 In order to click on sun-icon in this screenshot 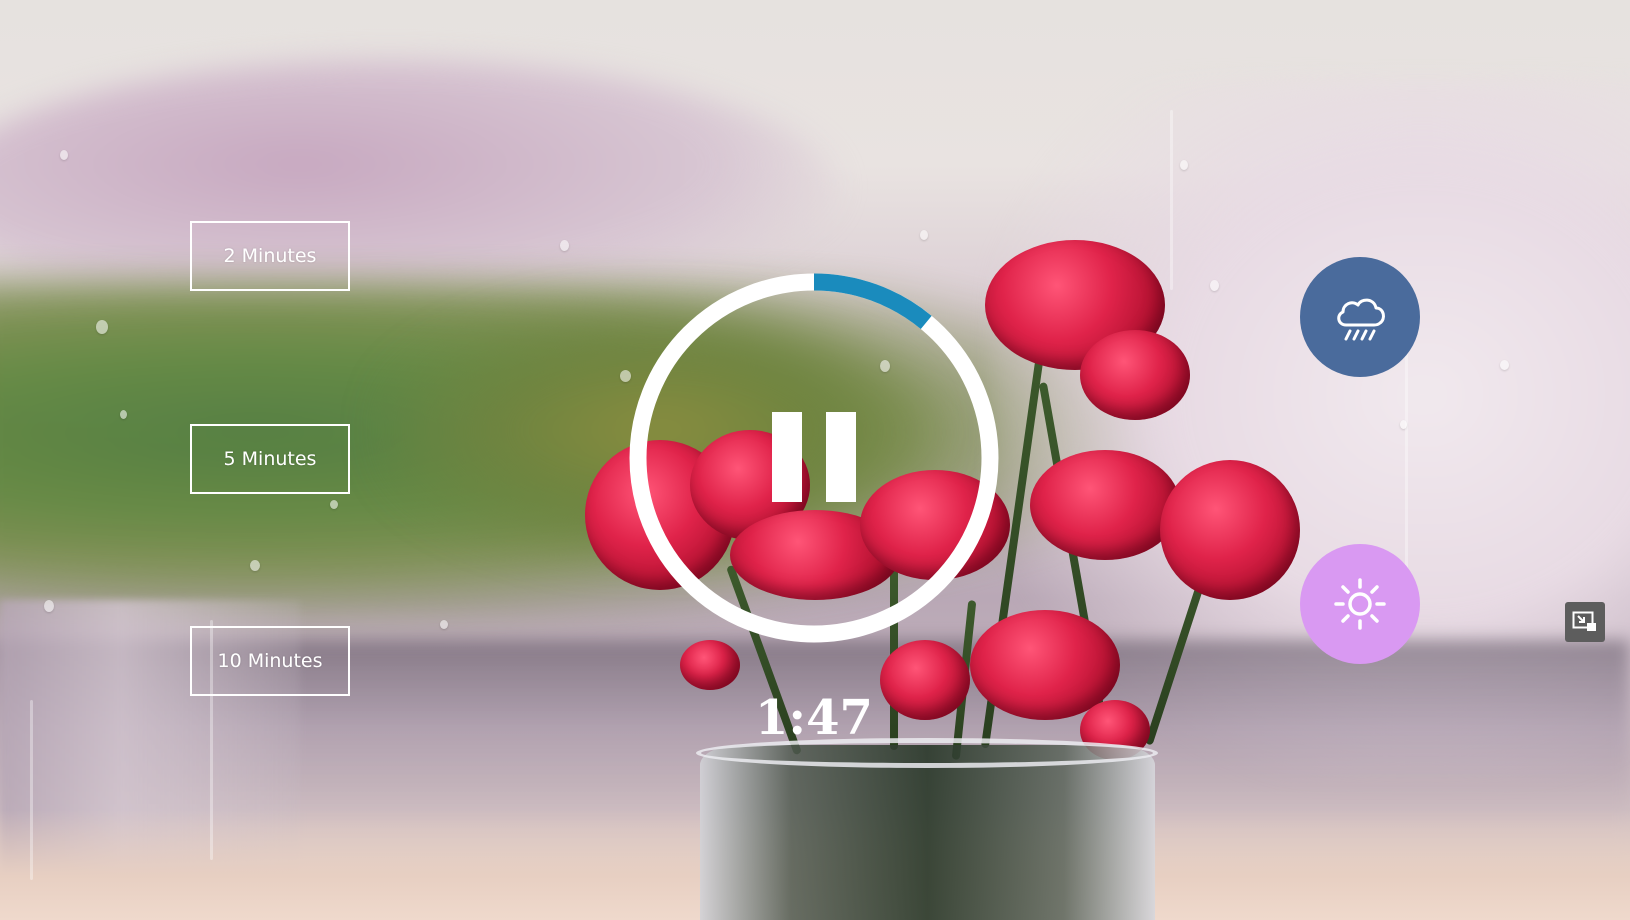, I will do `click(1360, 604)`.